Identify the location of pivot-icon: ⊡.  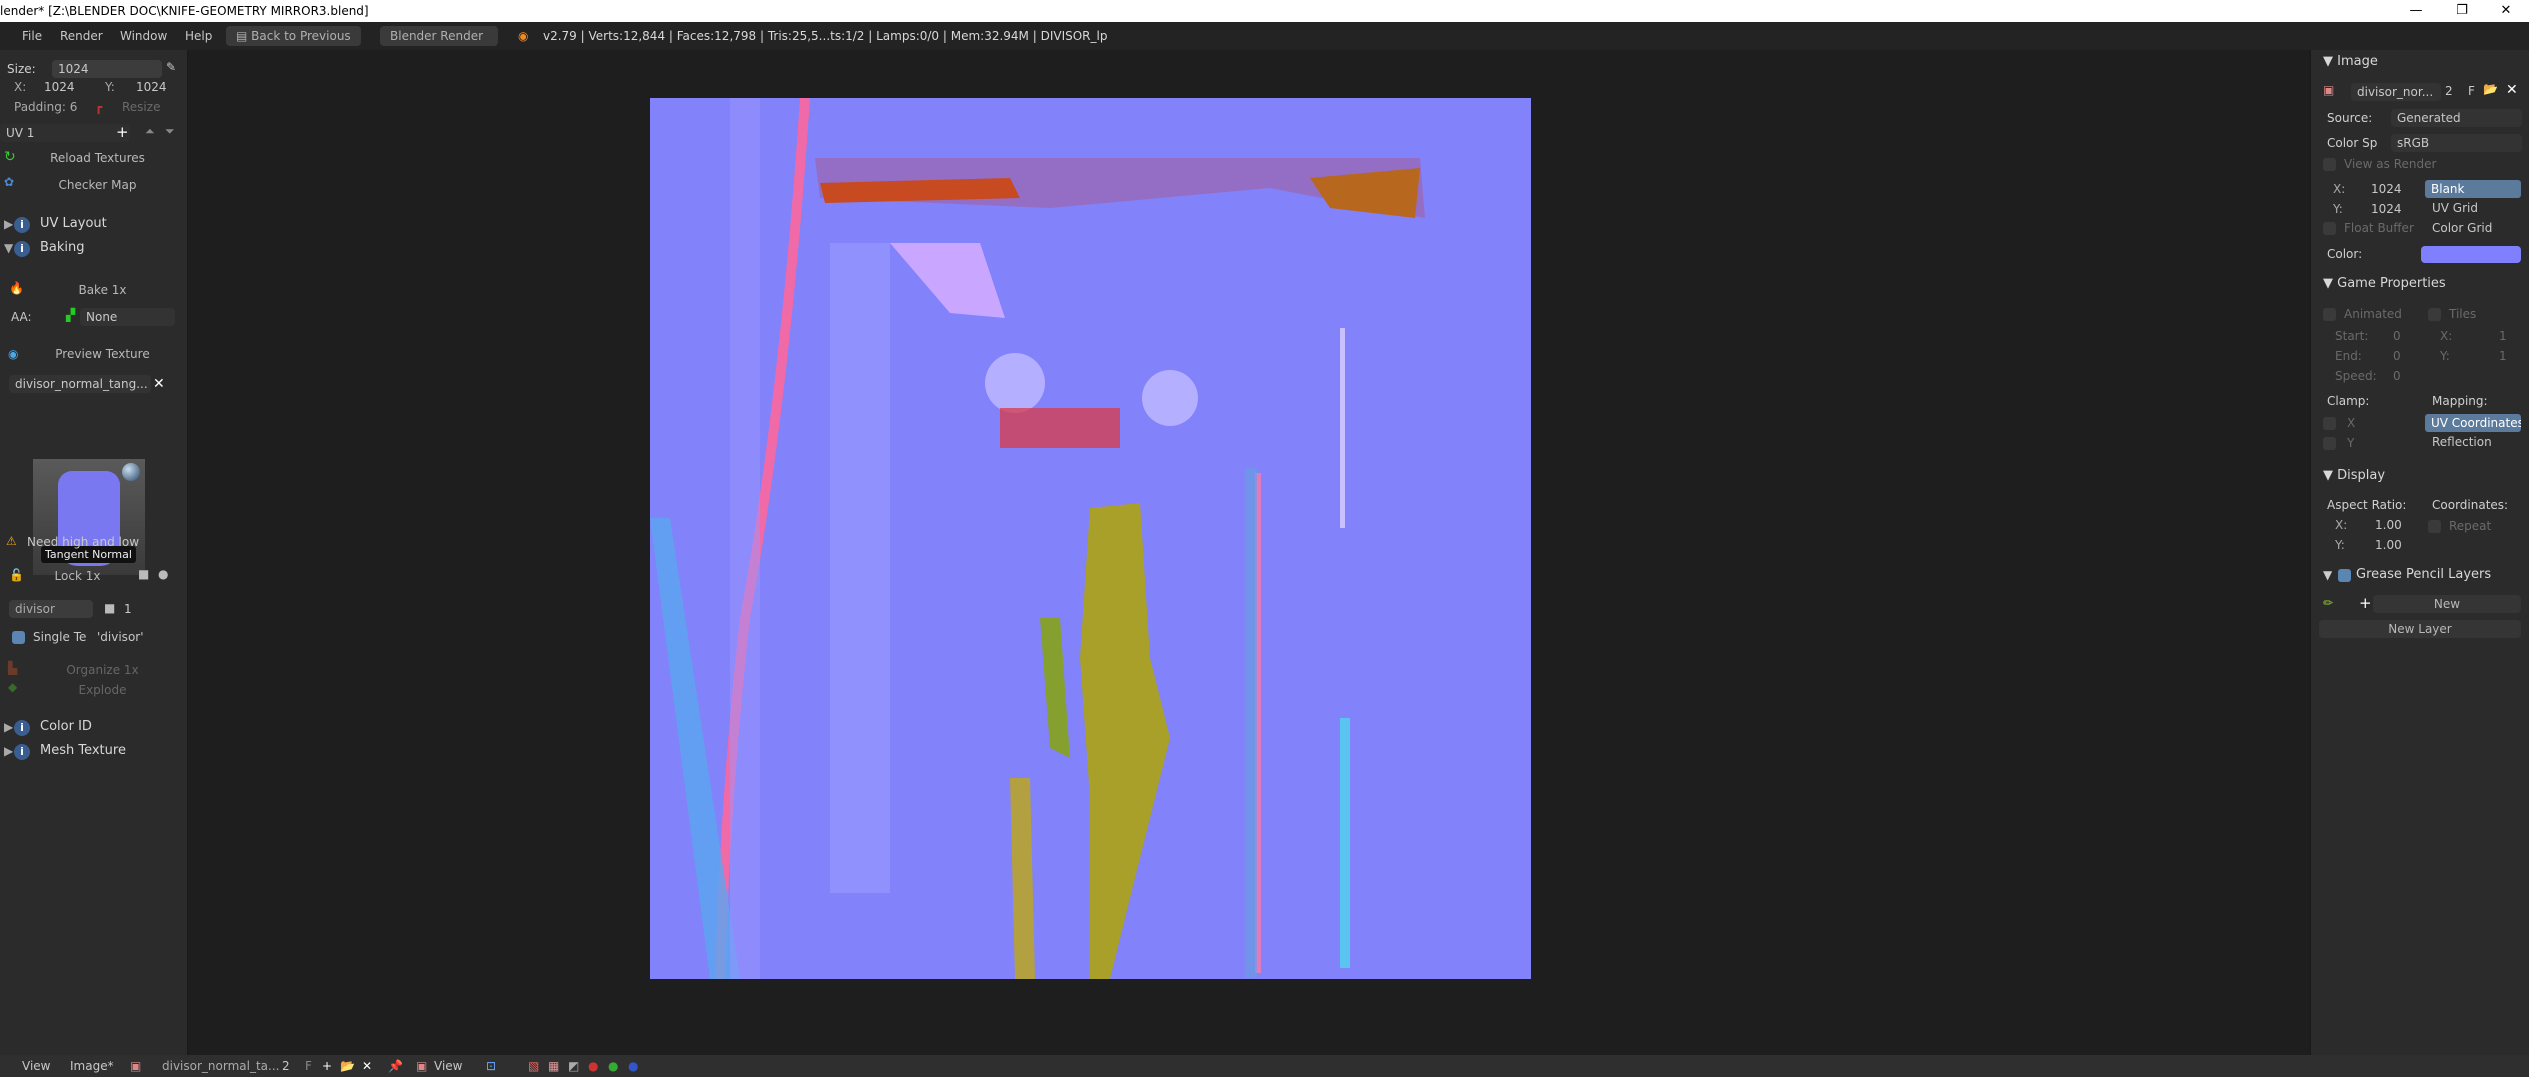
(491, 1066).